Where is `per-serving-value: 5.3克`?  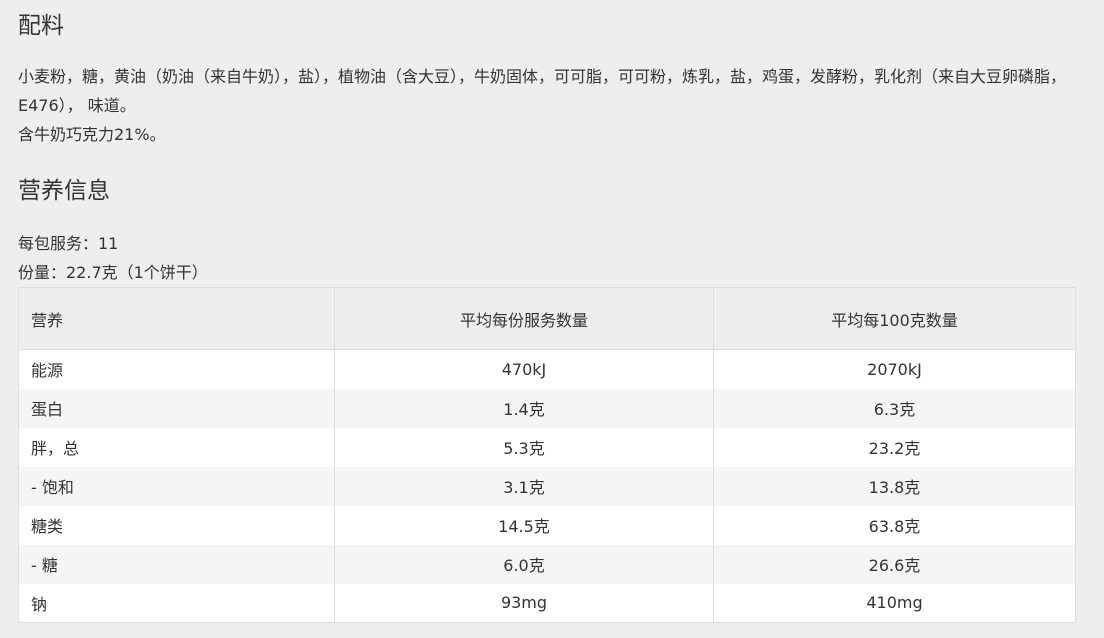 per-serving-value: 5.3克 is located at coordinates (524, 447).